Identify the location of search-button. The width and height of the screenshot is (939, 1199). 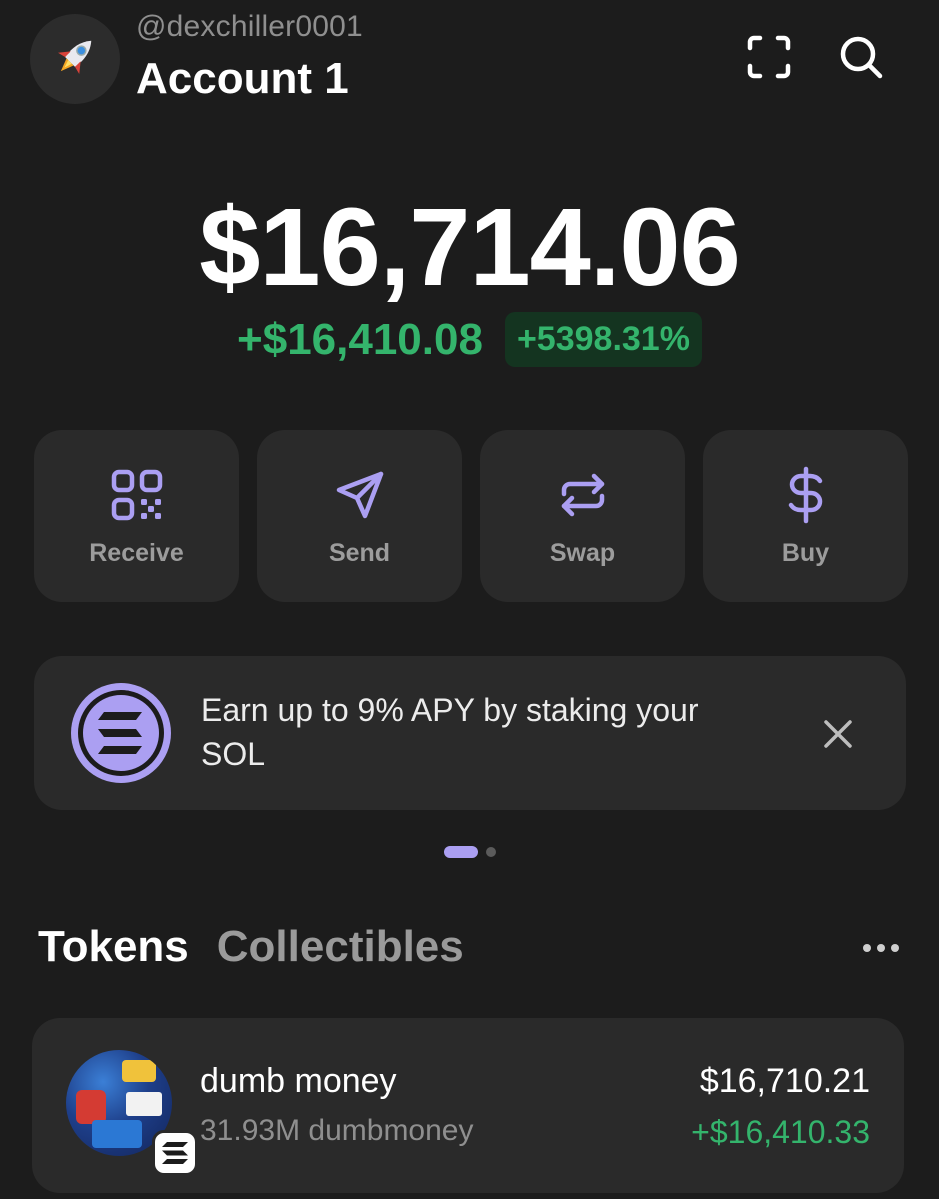
(861, 59).